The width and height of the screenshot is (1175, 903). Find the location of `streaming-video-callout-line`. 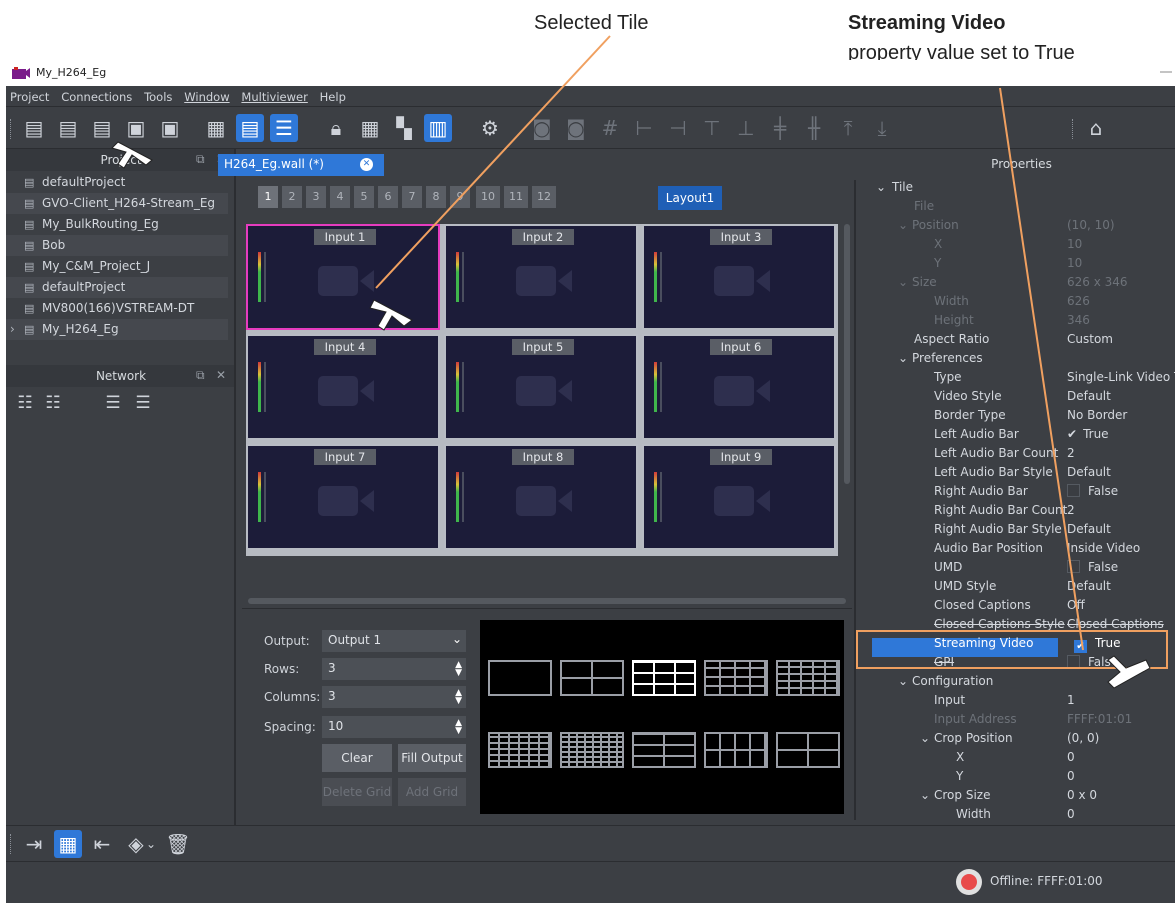

streaming-video-callout-line is located at coordinates (1041, 369).